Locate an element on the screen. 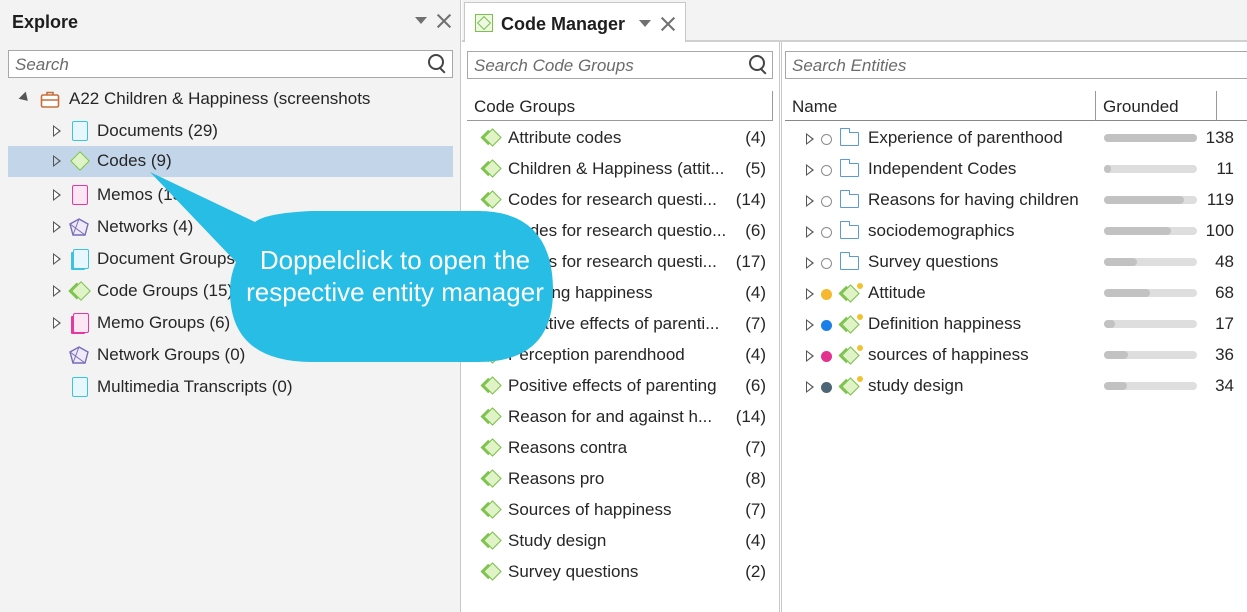 The image size is (1247, 612). tree-item-multimedia-transcripts: Multimedia Transcripts (0) is located at coordinates (230, 387).